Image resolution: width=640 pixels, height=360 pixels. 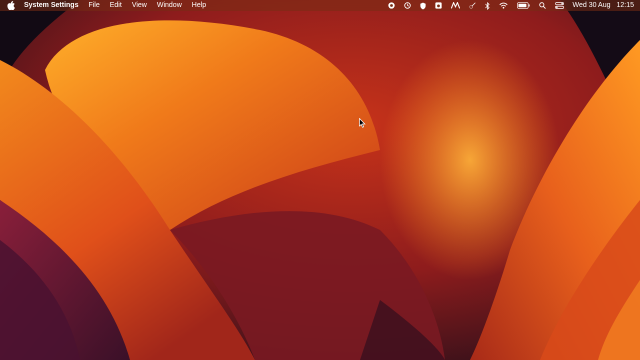 I want to click on clock-time: 12:15, so click(x=625, y=5).